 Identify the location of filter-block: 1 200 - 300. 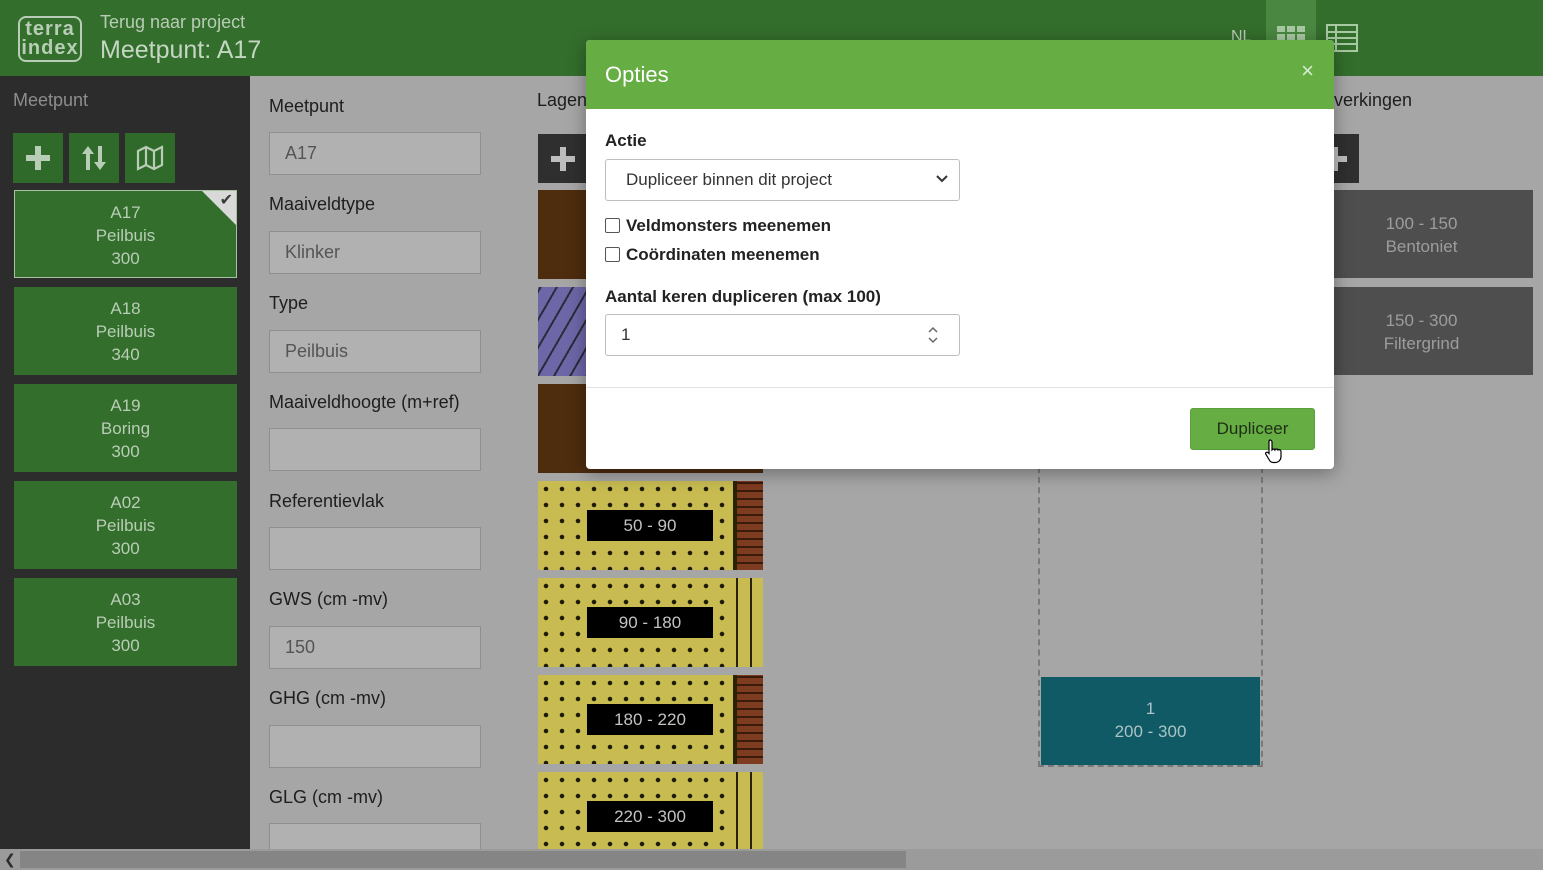
(1150, 721).